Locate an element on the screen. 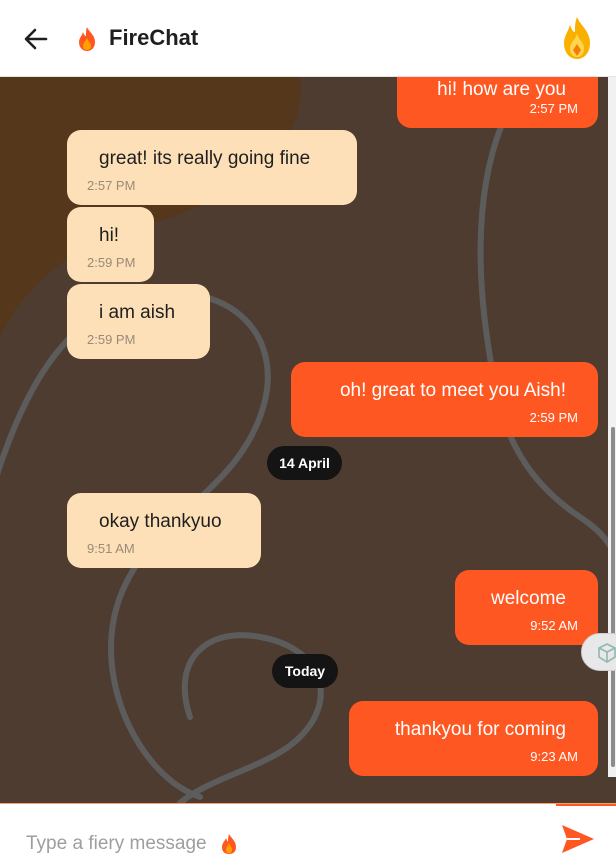  floating-action-button is located at coordinates (598, 652).